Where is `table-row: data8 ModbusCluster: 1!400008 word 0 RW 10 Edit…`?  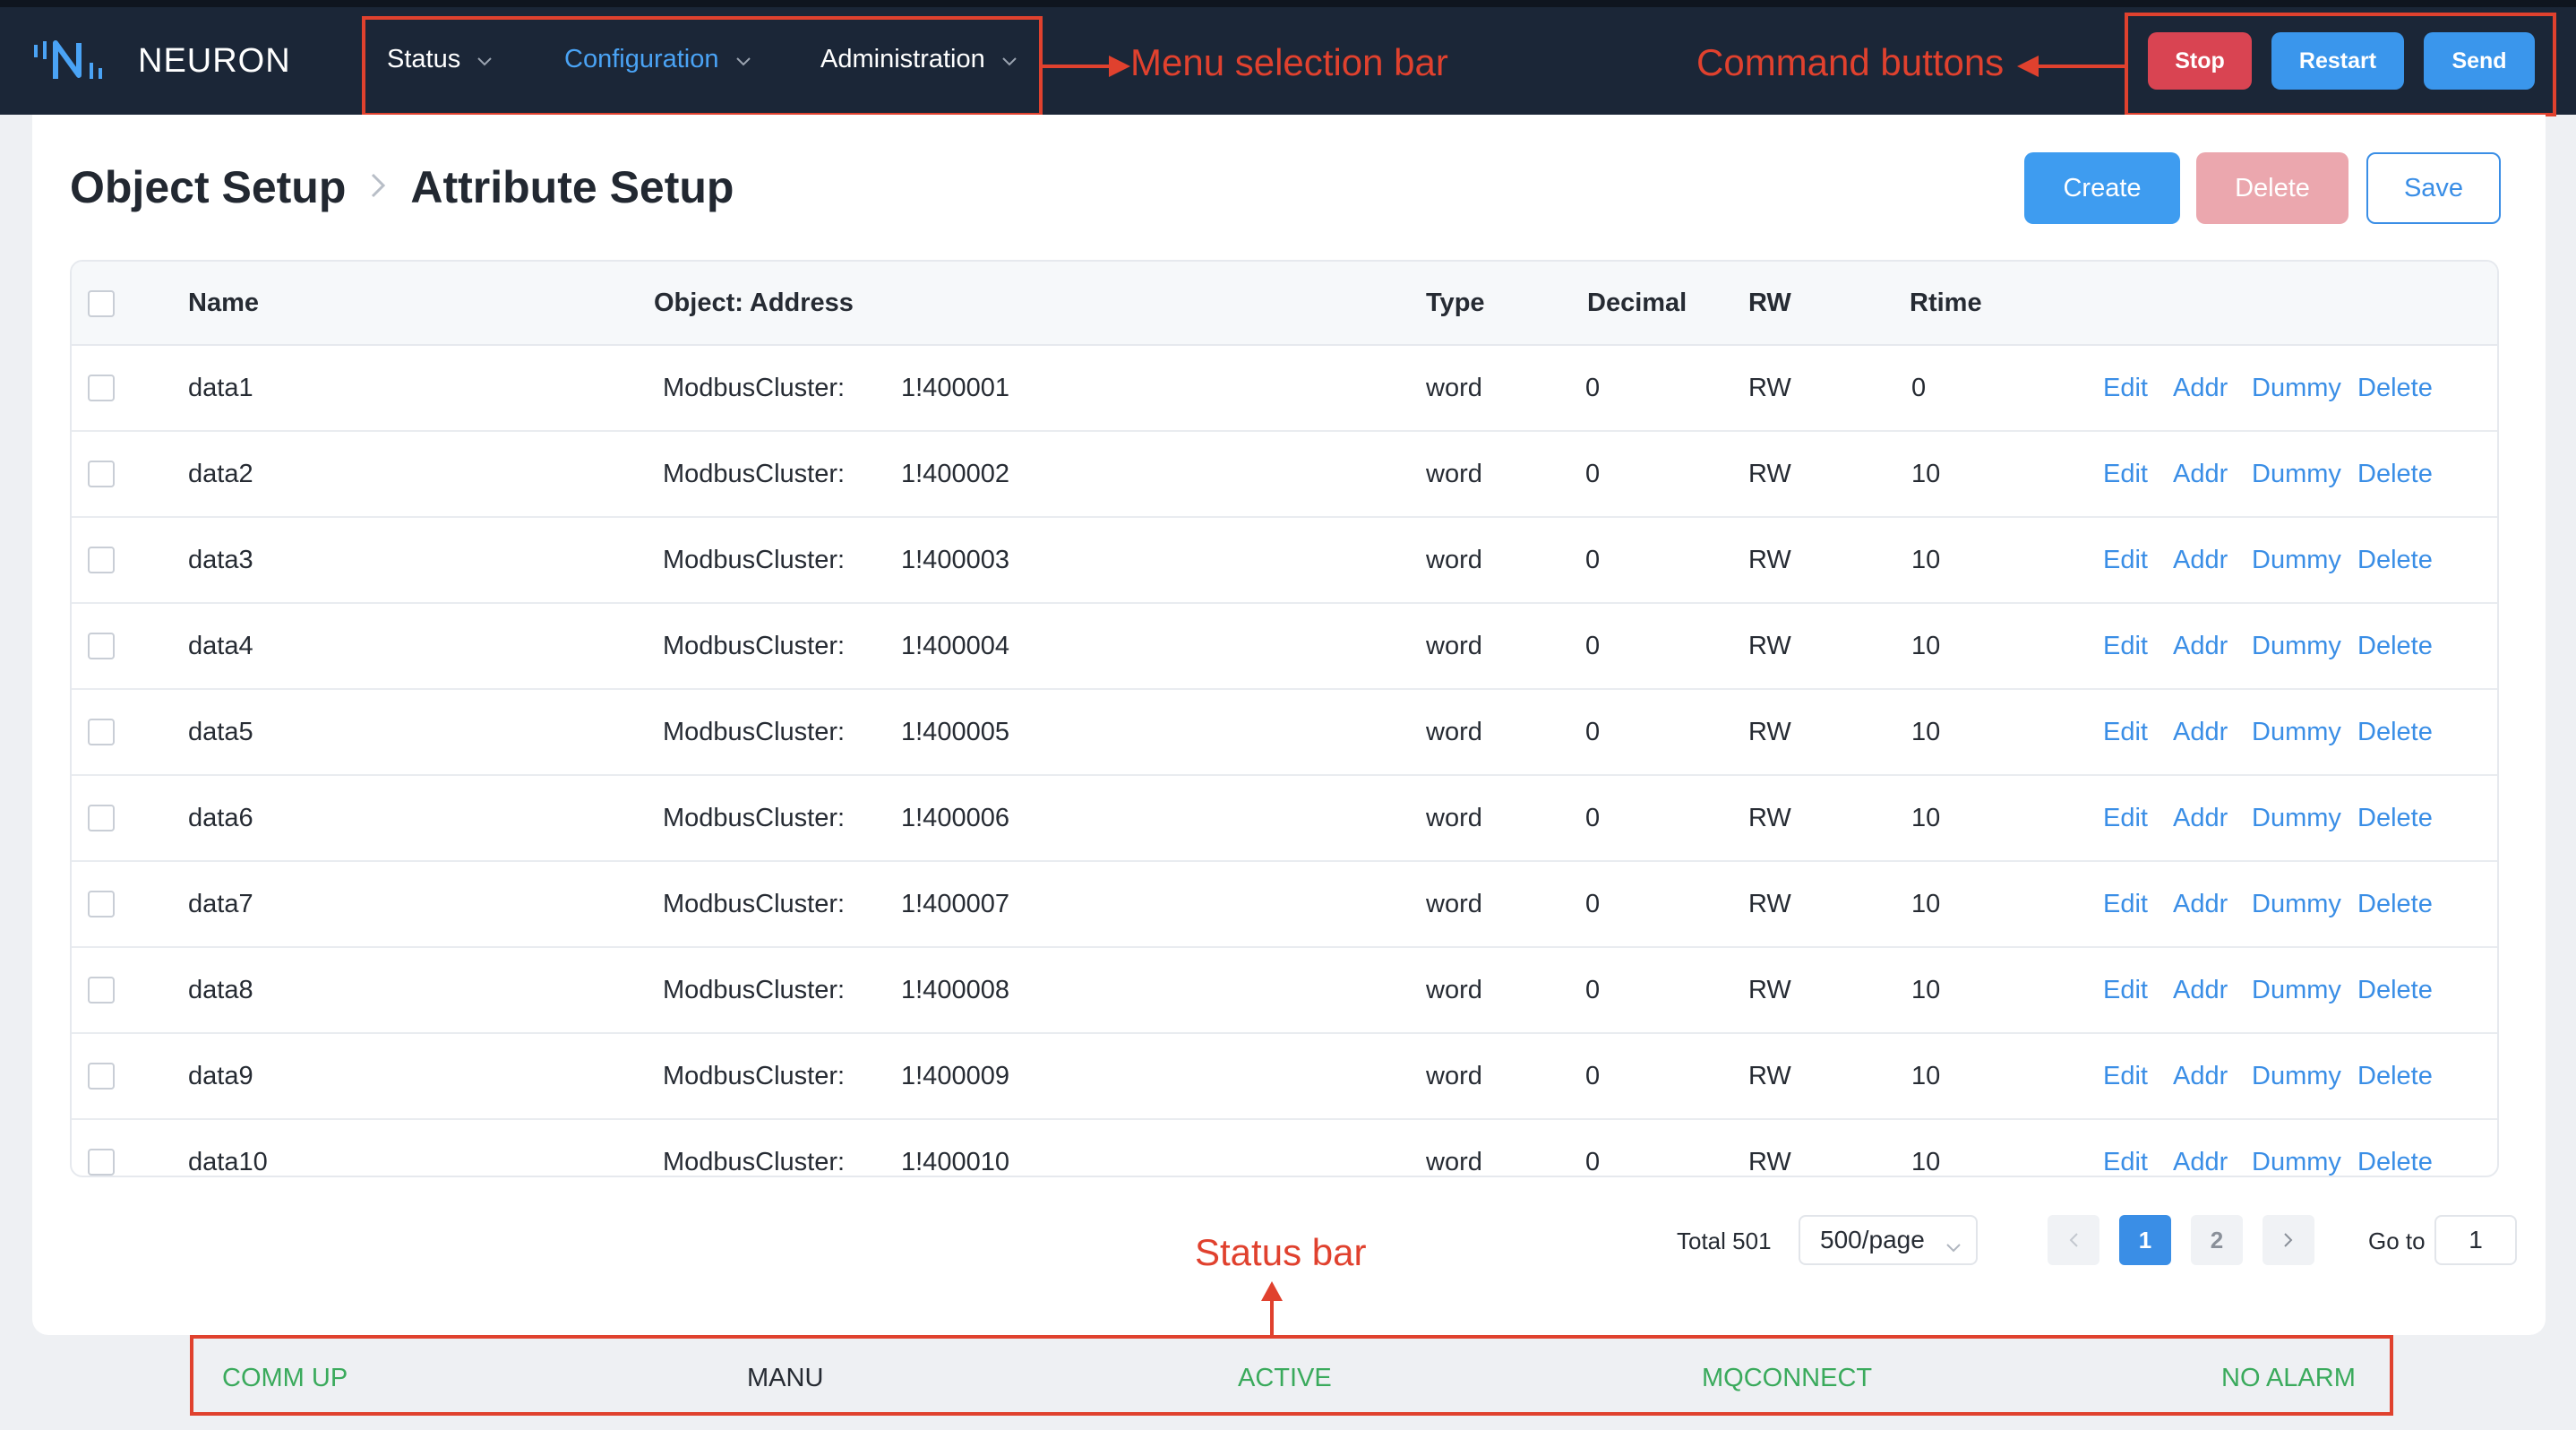
table-row: data8 ModbusCluster: 1!400008 word 0 RW 10 Edit… is located at coordinates (1284, 991).